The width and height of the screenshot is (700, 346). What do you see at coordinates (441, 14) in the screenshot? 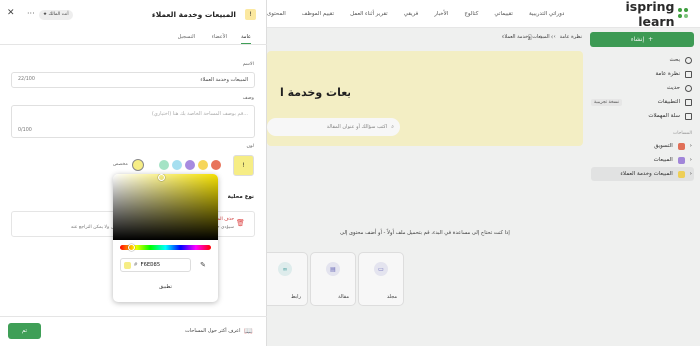
I see `nav-item: الأخبار` at bounding box center [441, 14].